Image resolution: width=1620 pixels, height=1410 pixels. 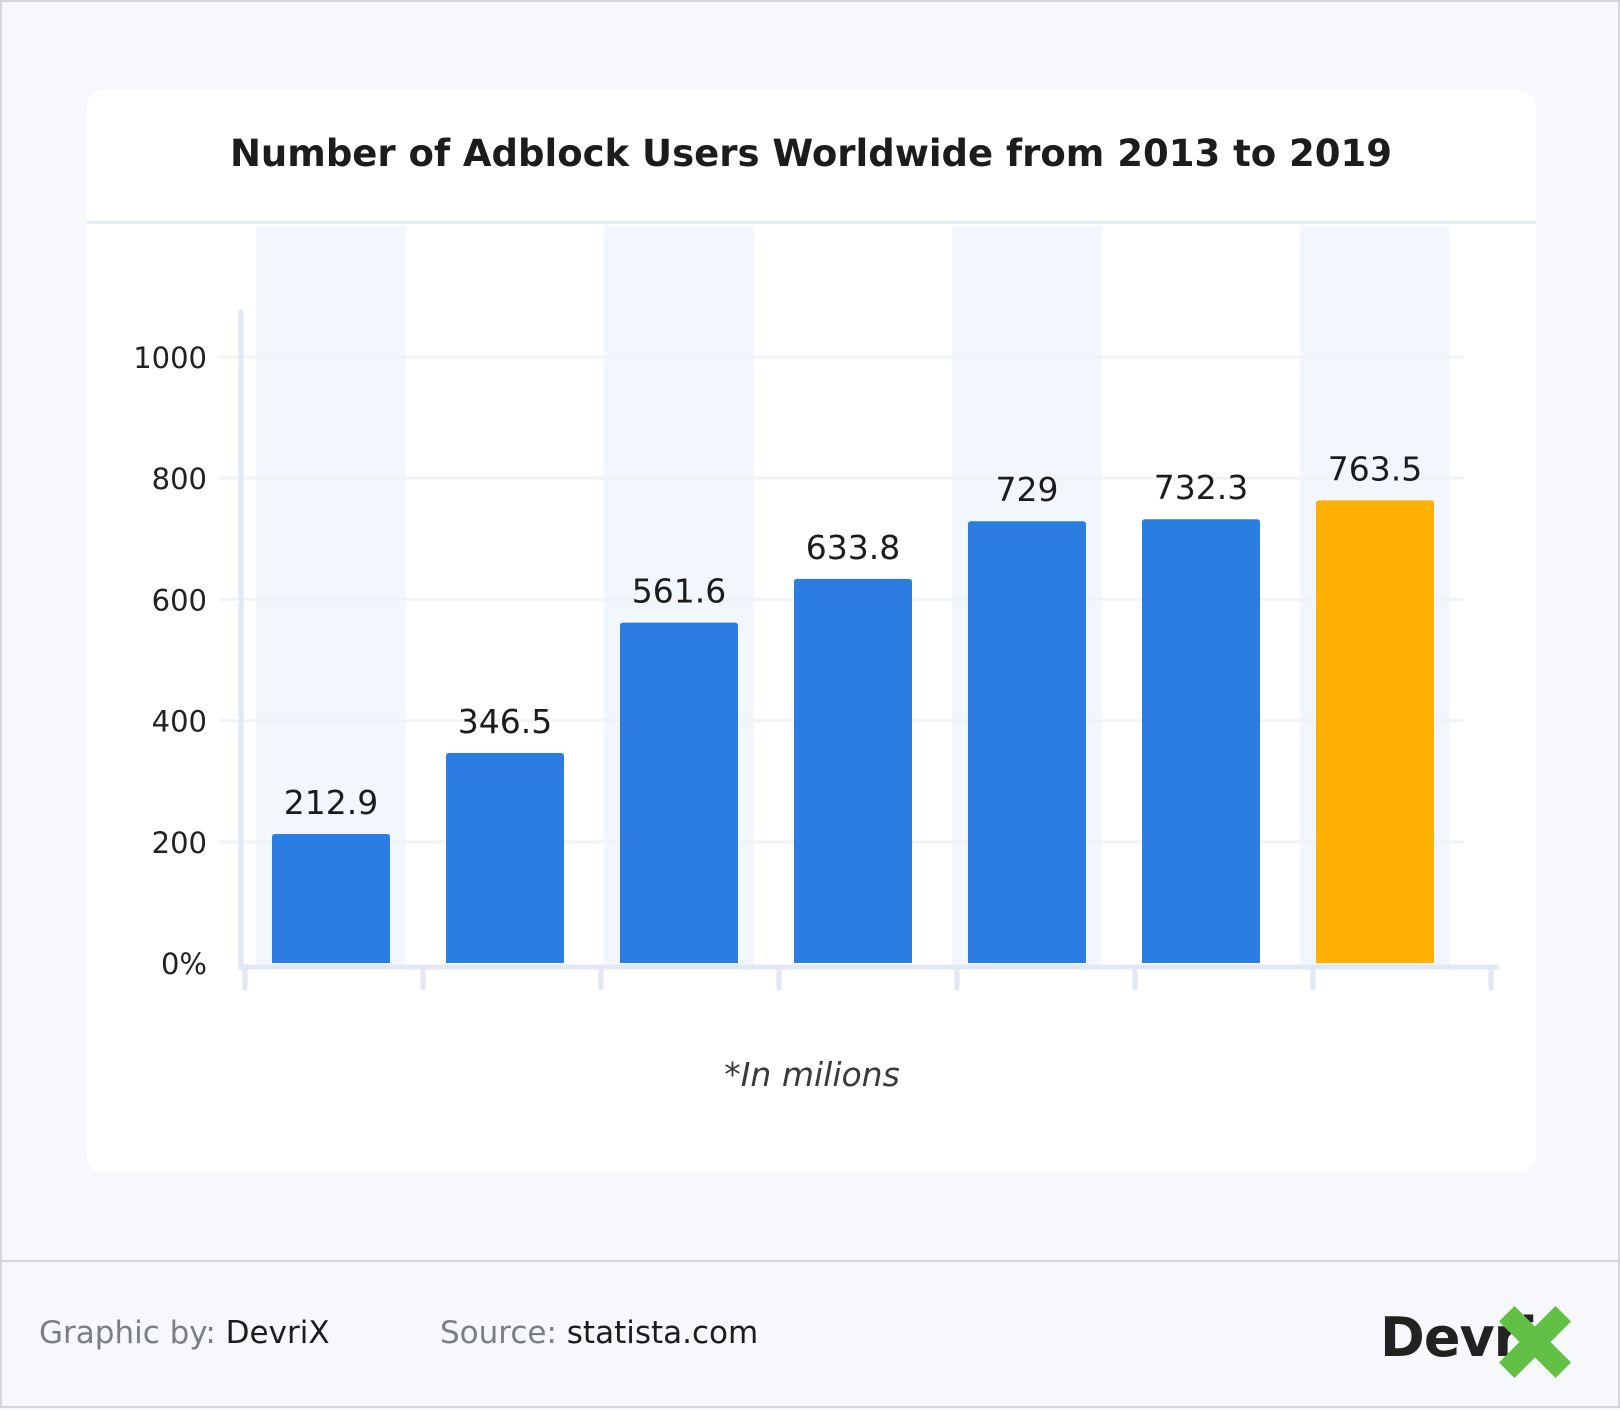 What do you see at coordinates (1027, 742) in the screenshot?
I see `bar-2017` at bounding box center [1027, 742].